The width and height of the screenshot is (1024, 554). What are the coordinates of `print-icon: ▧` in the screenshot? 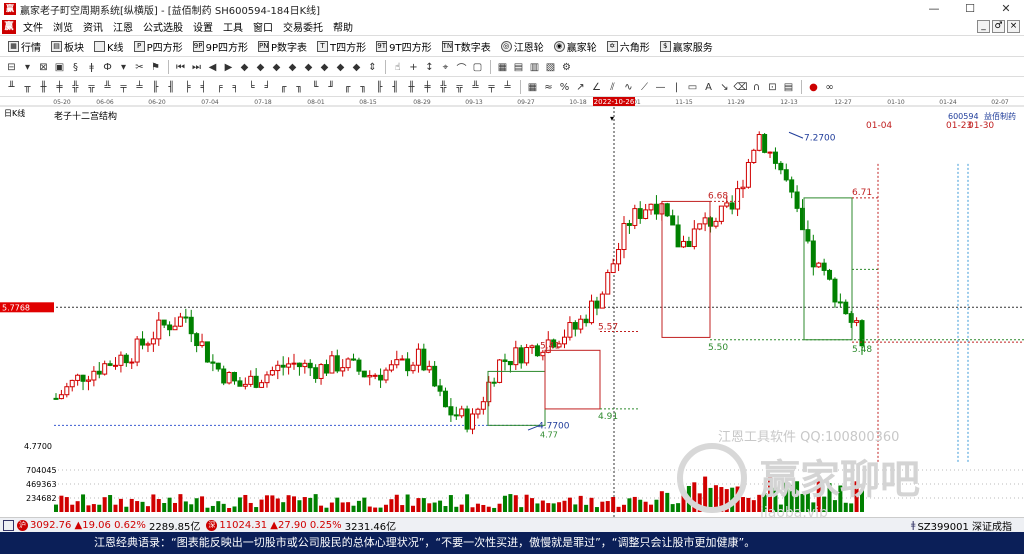 It's located at (550, 67).